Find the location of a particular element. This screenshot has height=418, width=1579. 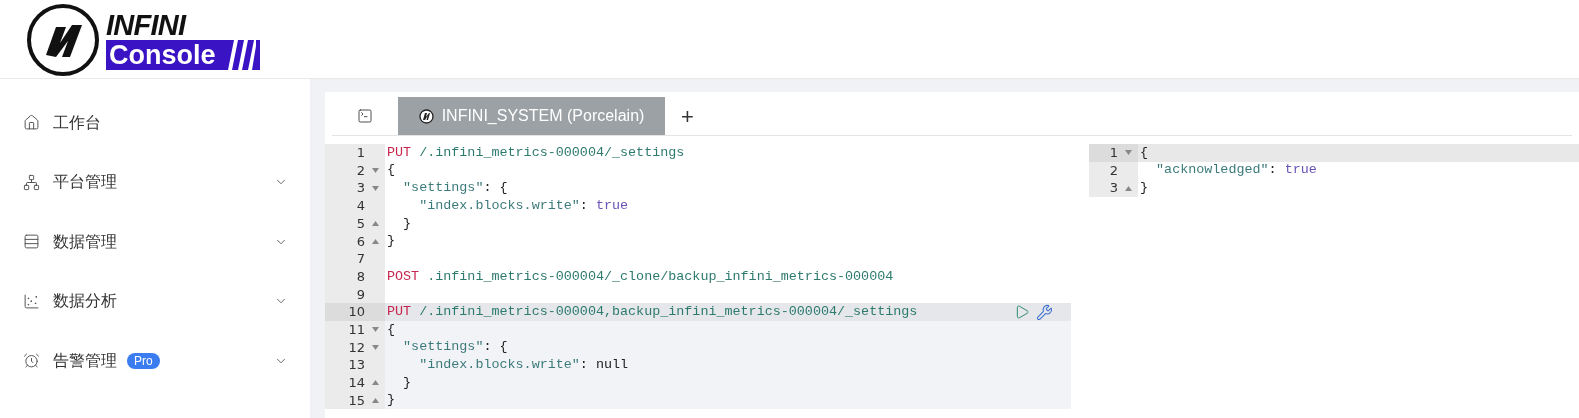

line-number: 10 is located at coordinates (356, 312).